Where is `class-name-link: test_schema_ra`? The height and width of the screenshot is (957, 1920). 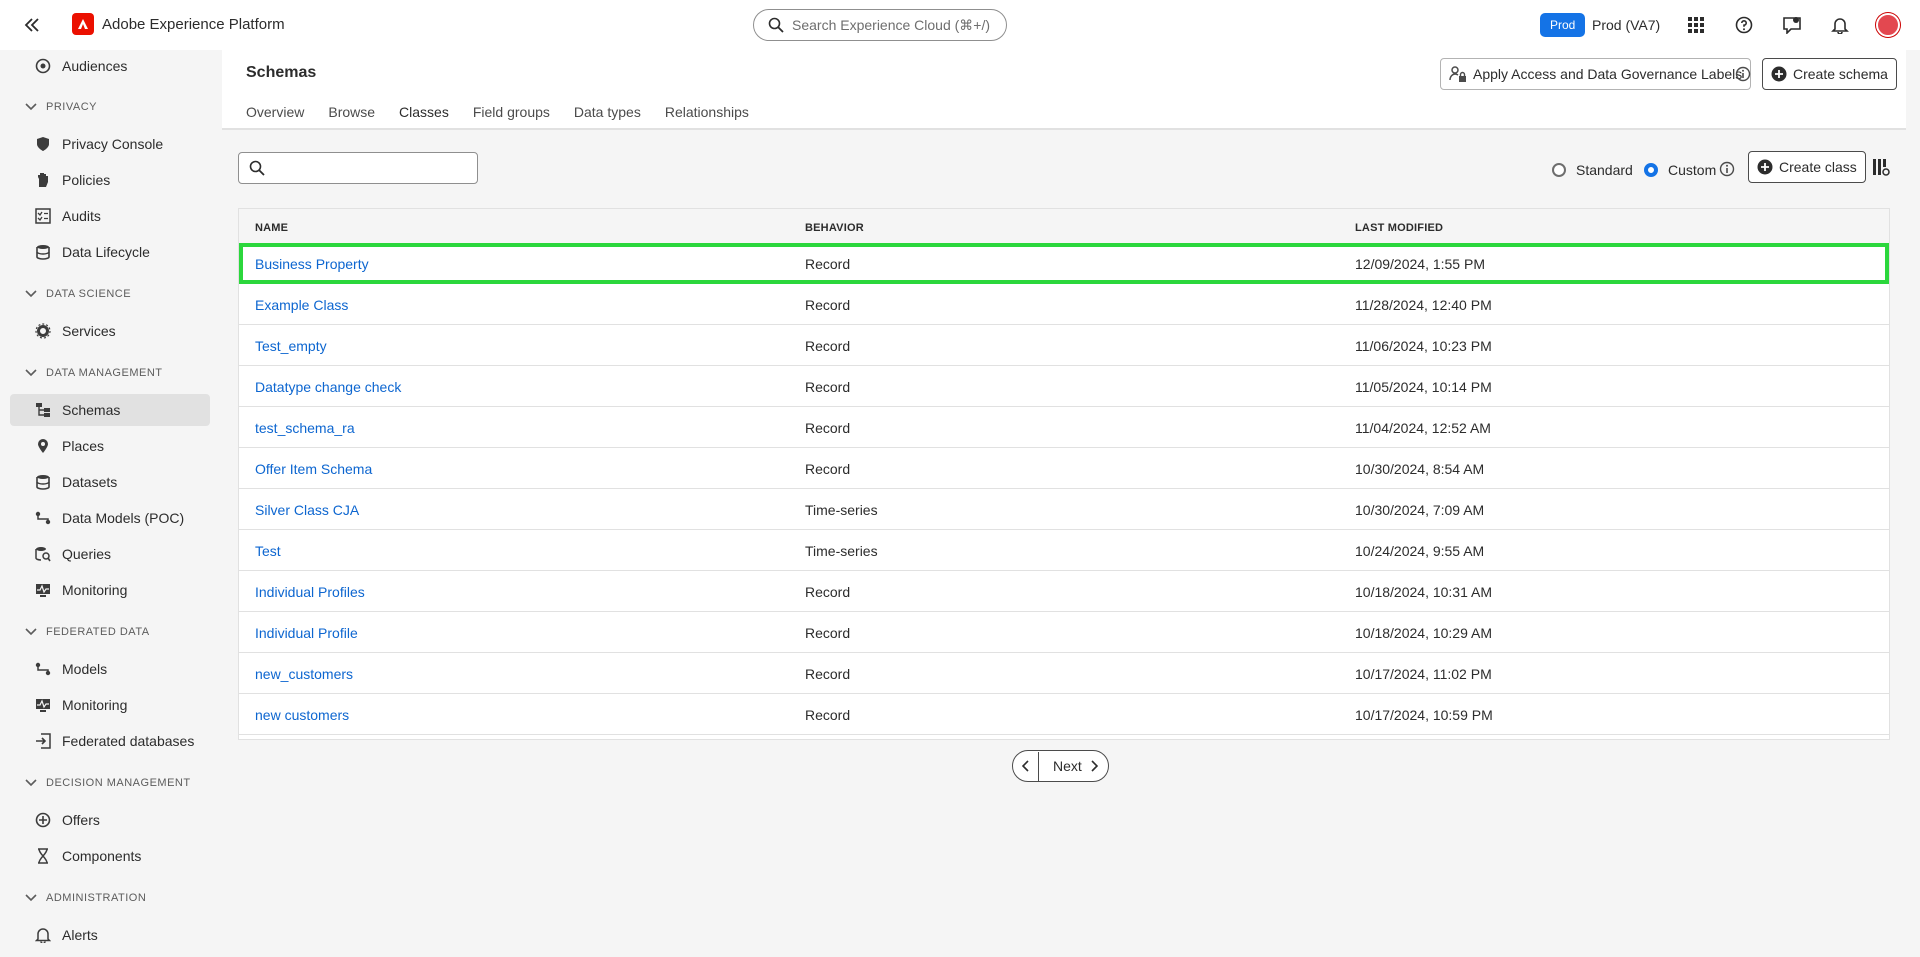
class-name-link: test_schema_ra is located at coordinates (305, 428).